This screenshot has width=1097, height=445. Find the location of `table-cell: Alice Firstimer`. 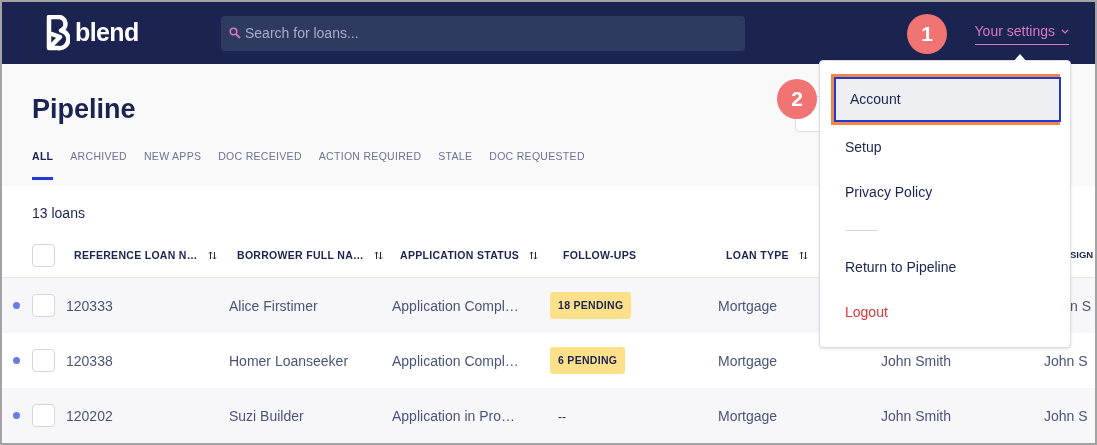

table-cell: Alice Firstimer is located at coordinates (273, 305).